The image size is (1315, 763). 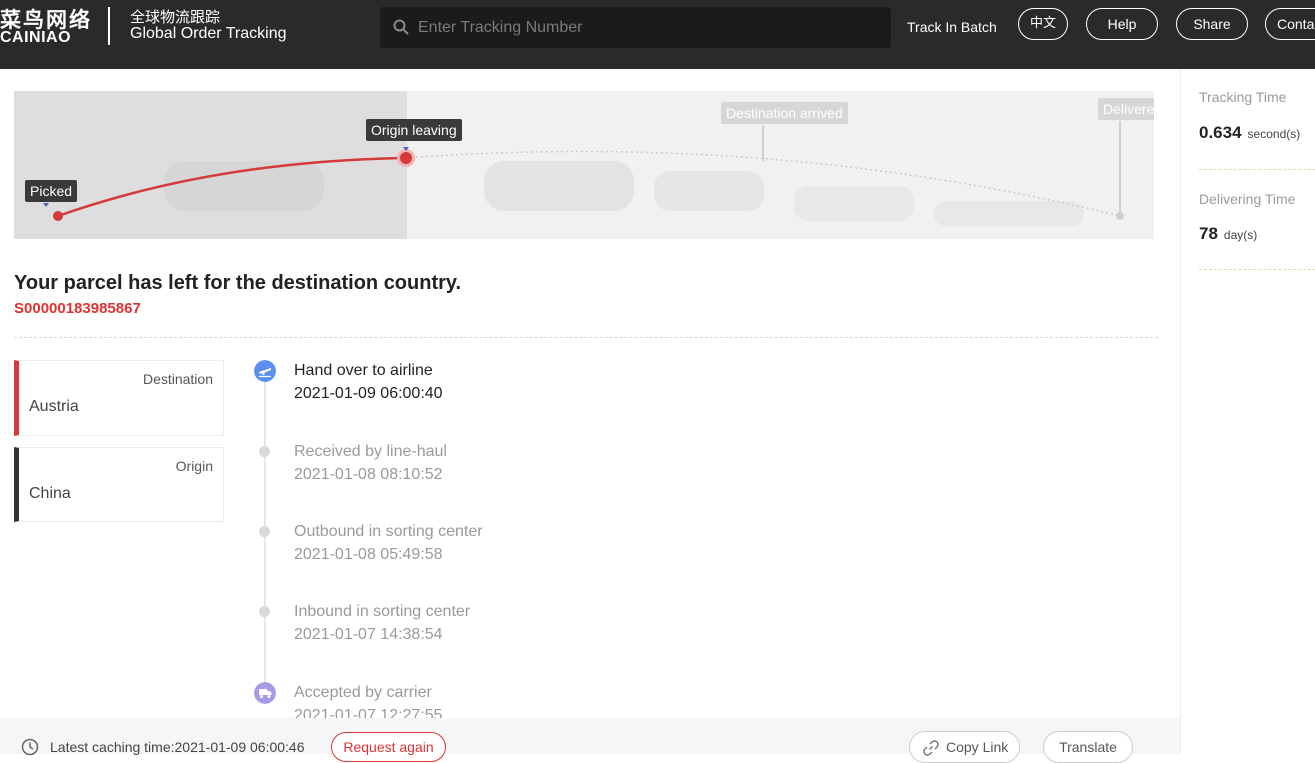 What do you see at coordinates (363, 370) in the screenshot?
I see `event-title: Hand over to airline` at bounding box center [363, 370].